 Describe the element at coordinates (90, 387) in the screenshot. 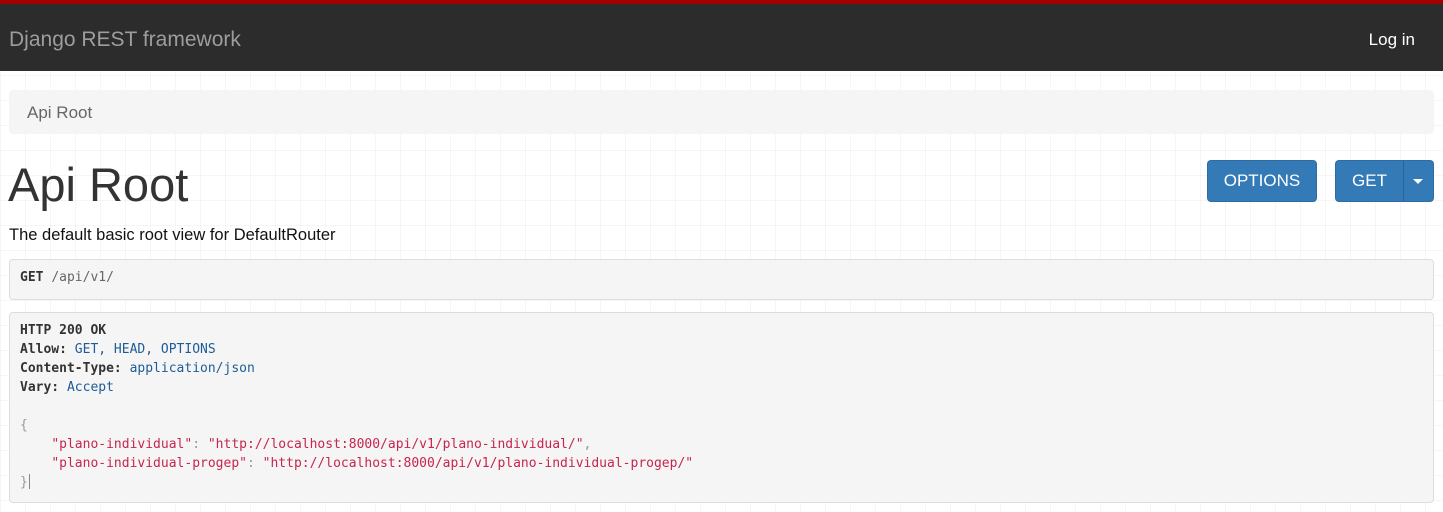

I see `header-value: Accept` at that location.